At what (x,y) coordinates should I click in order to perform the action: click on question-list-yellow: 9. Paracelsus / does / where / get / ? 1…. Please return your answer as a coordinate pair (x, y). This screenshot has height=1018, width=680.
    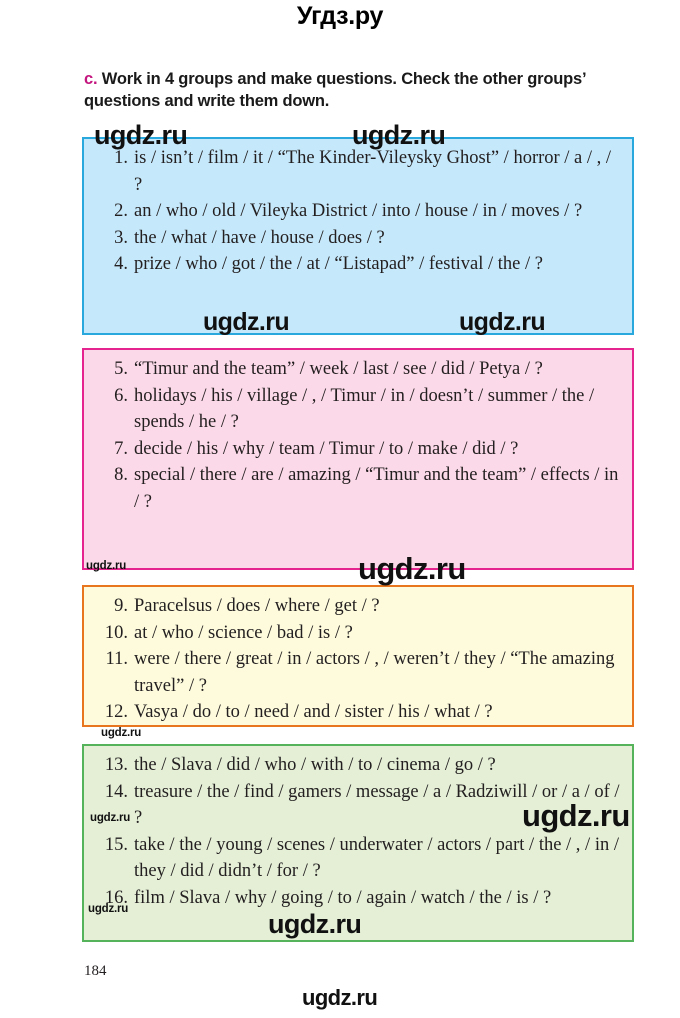
    Looking at the image, I should click on (358, 658).